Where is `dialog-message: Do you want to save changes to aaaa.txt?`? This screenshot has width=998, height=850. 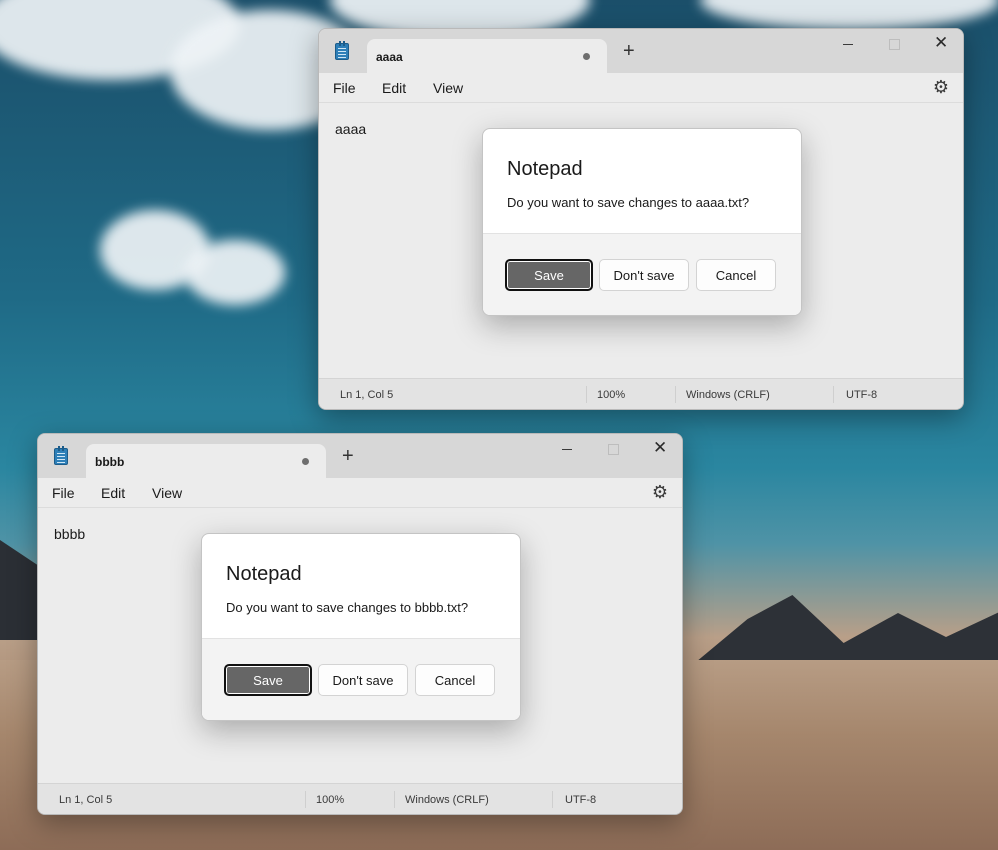
dialog-message: Do you want to save changes to aaaa.txt? is located at coordinates (628, 202).